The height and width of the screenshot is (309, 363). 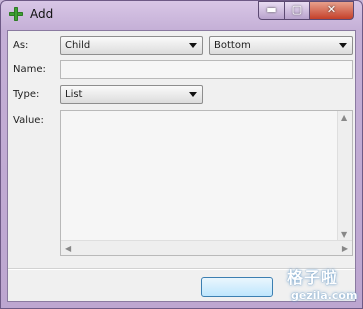 What do you see at coordinates (344, 176) in the screenshot?
I see `vertical-scrollbar: ▲ ▼` at bounding box center [344, 176].